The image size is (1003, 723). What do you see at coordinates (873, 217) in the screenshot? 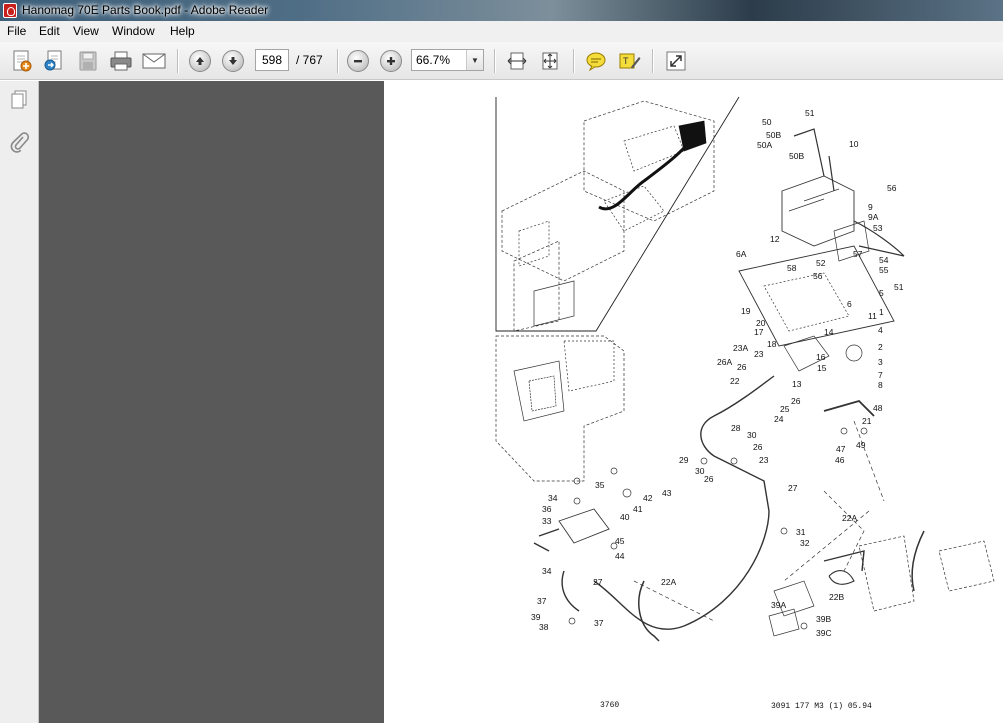
I see `part-label: 9A` at bounding box center [873, 217].